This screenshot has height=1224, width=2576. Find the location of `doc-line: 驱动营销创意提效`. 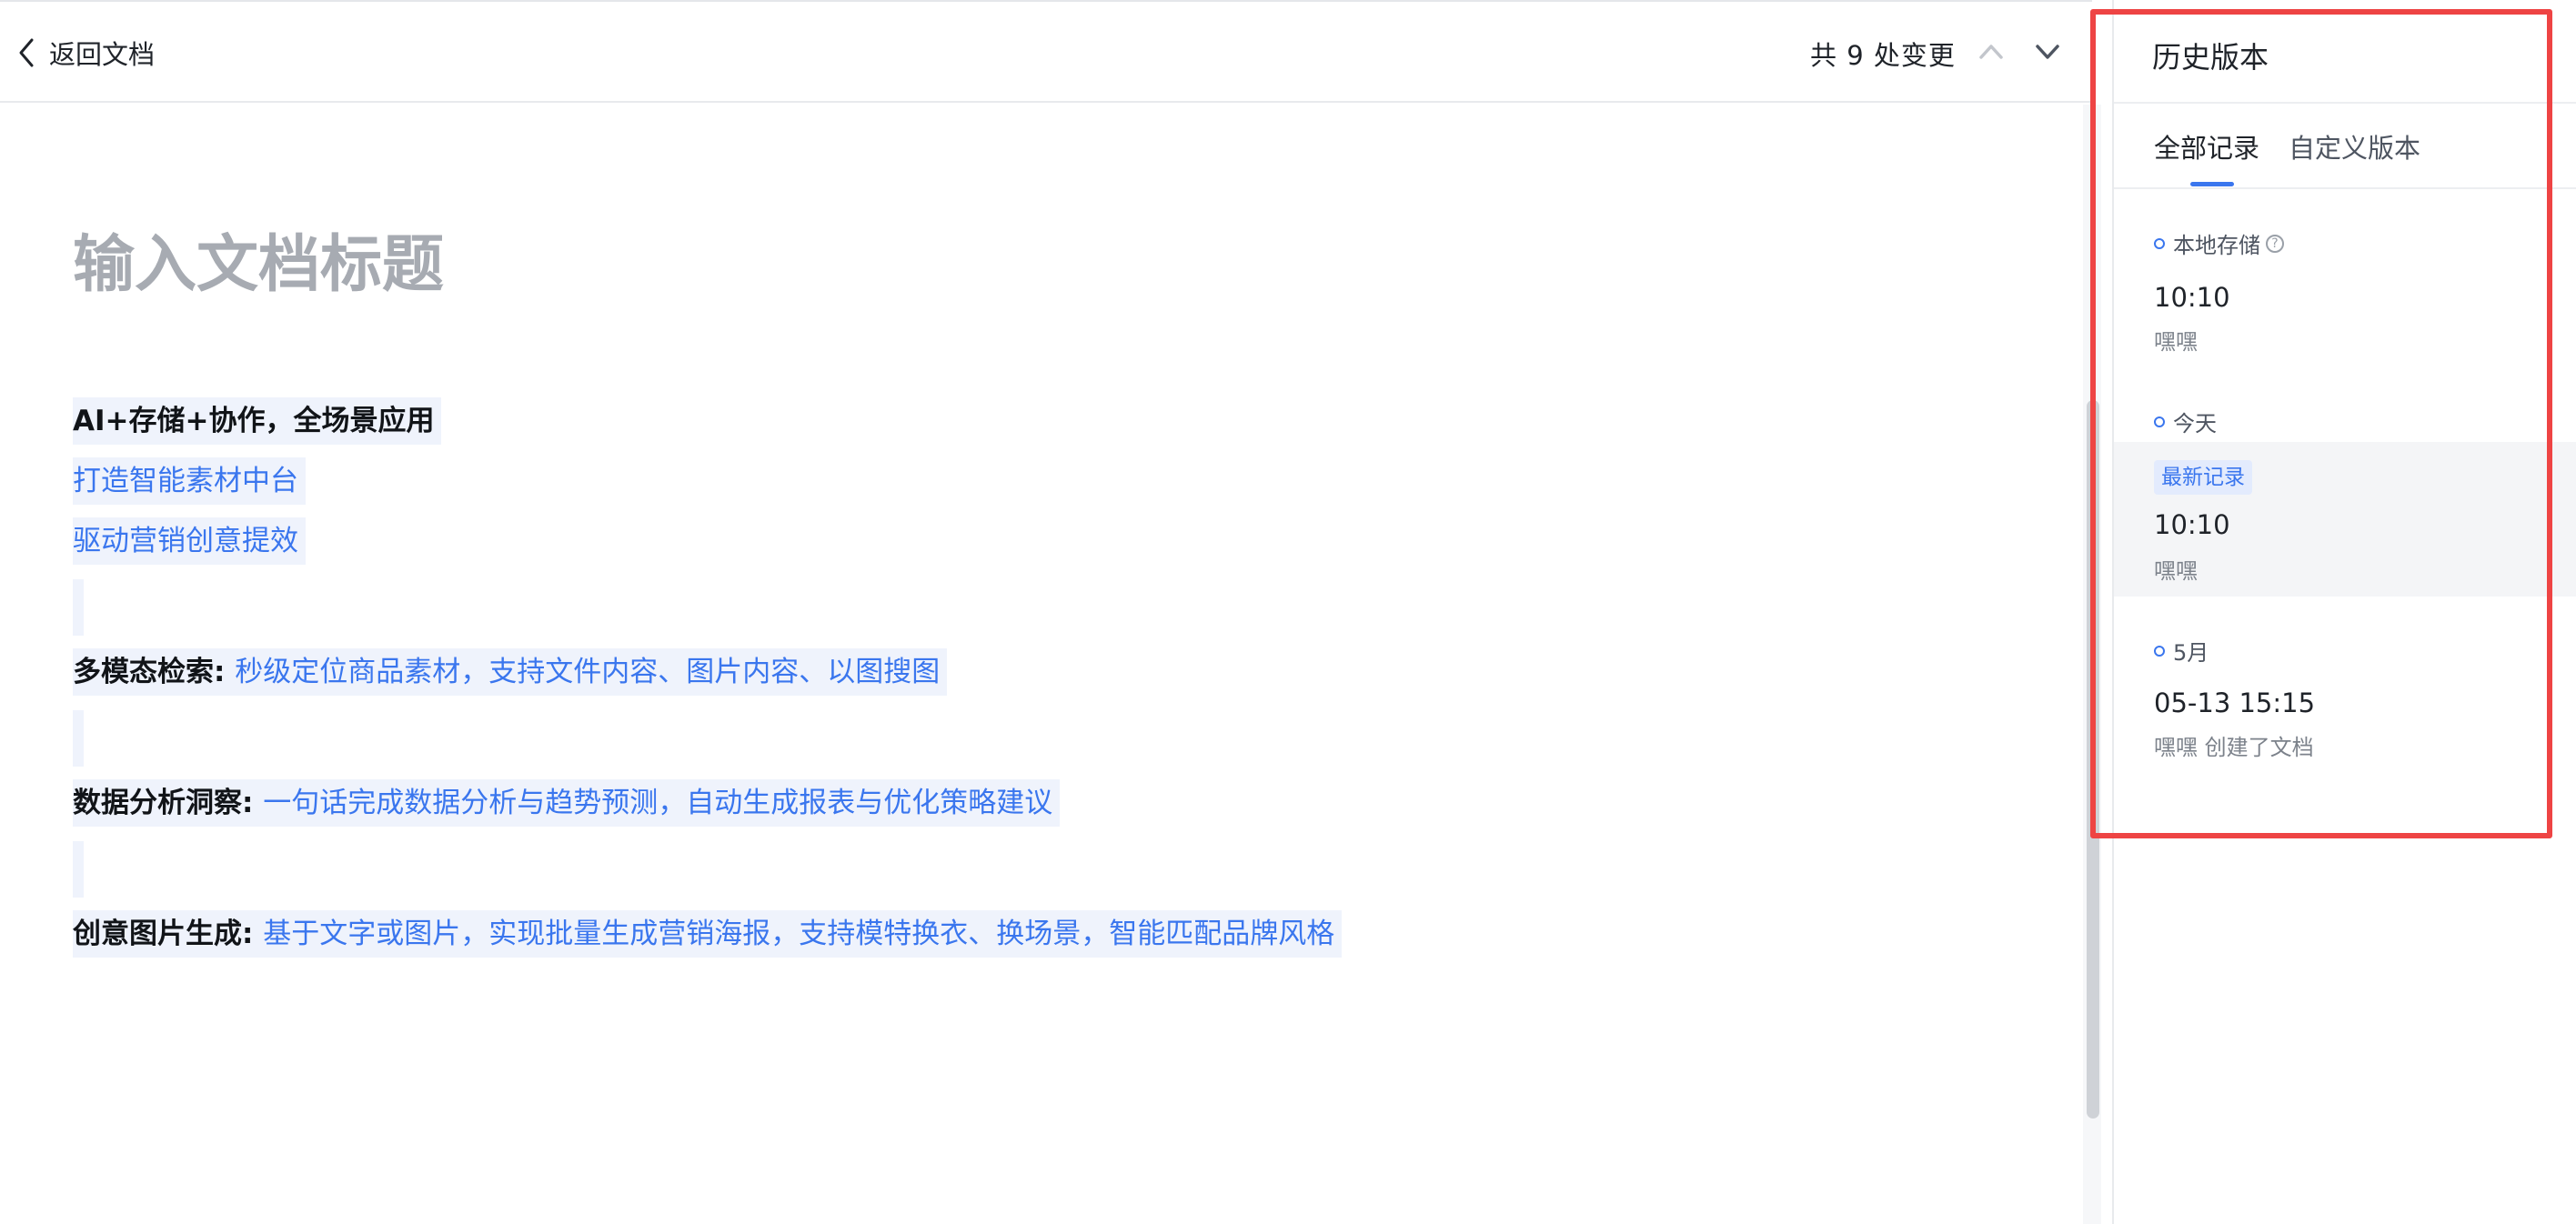

doc-line: 驱动营销创意提效 is located at coordinates (189, 541).